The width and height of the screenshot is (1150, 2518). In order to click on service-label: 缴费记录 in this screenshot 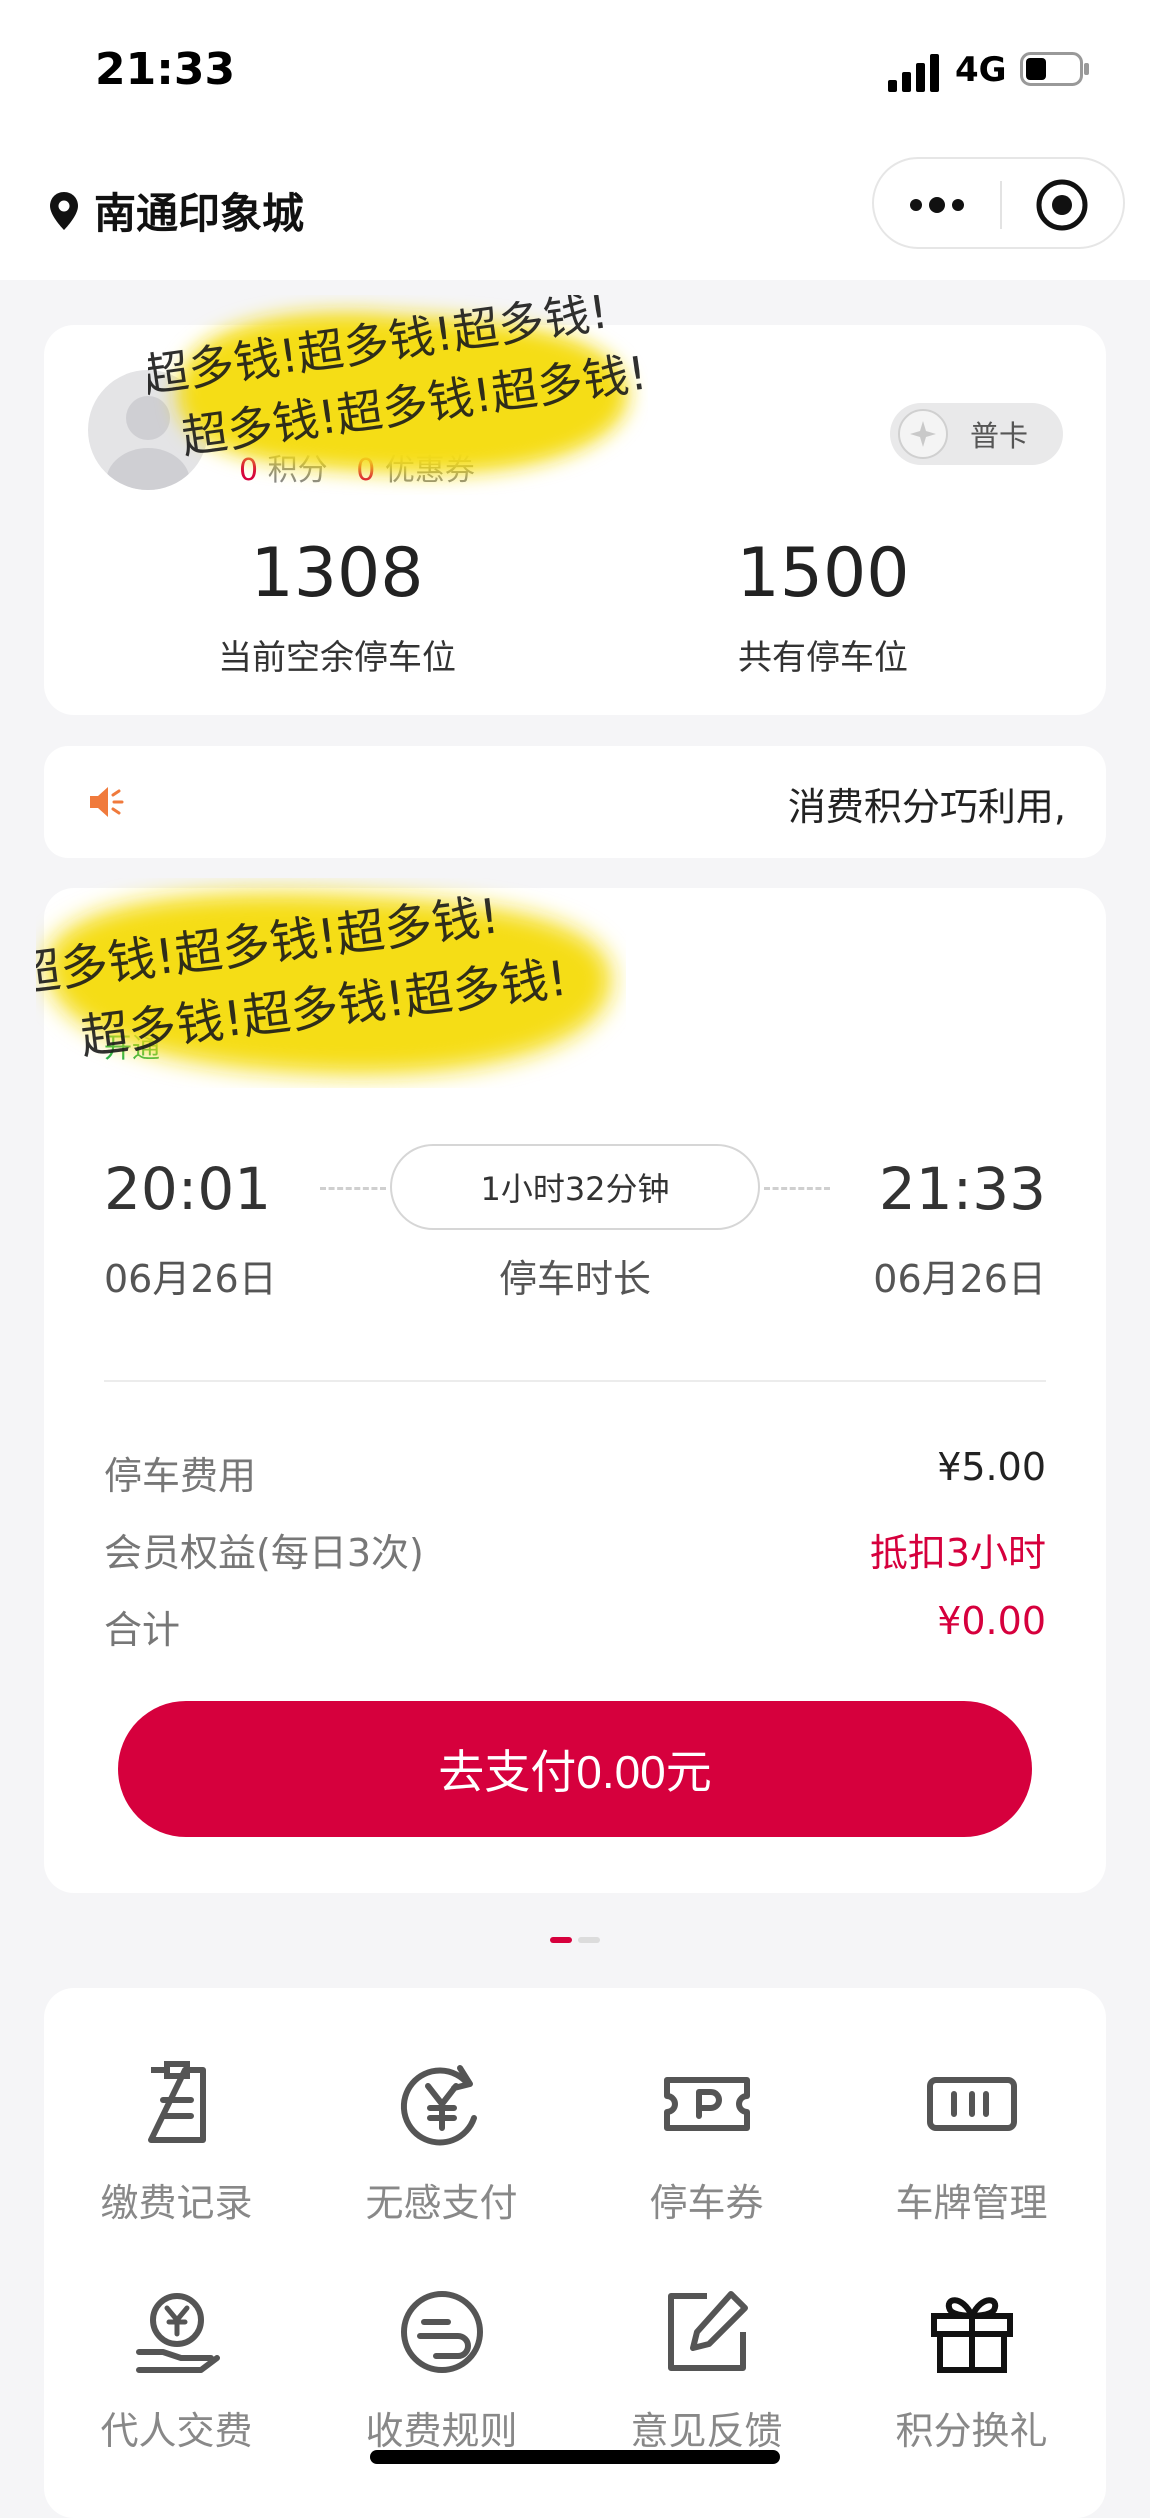, I will do `click(176, 2203)`.